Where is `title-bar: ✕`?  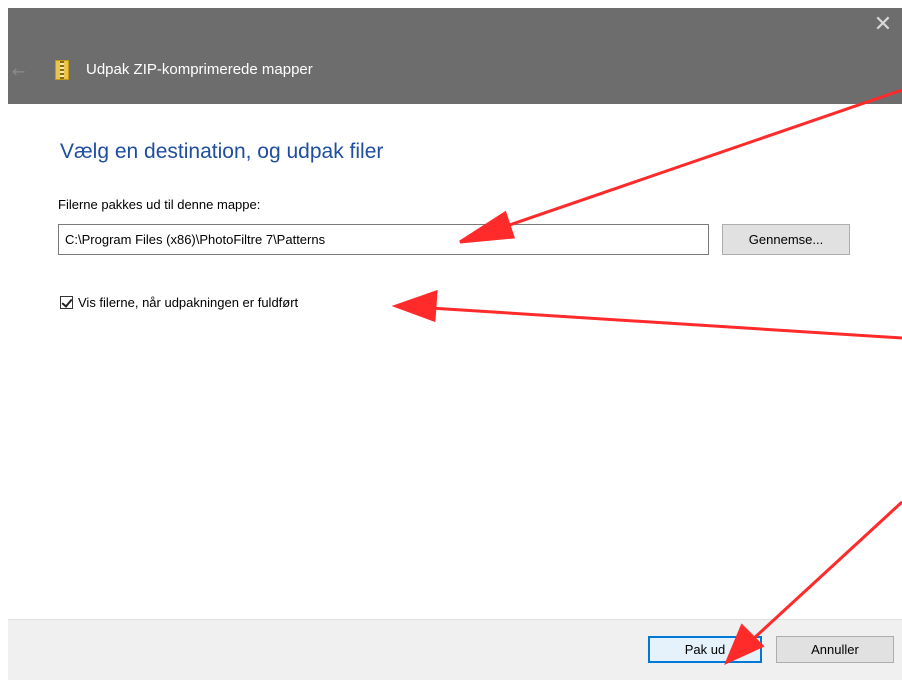
title-bar: ✕ is located at coordinates (455, 56).